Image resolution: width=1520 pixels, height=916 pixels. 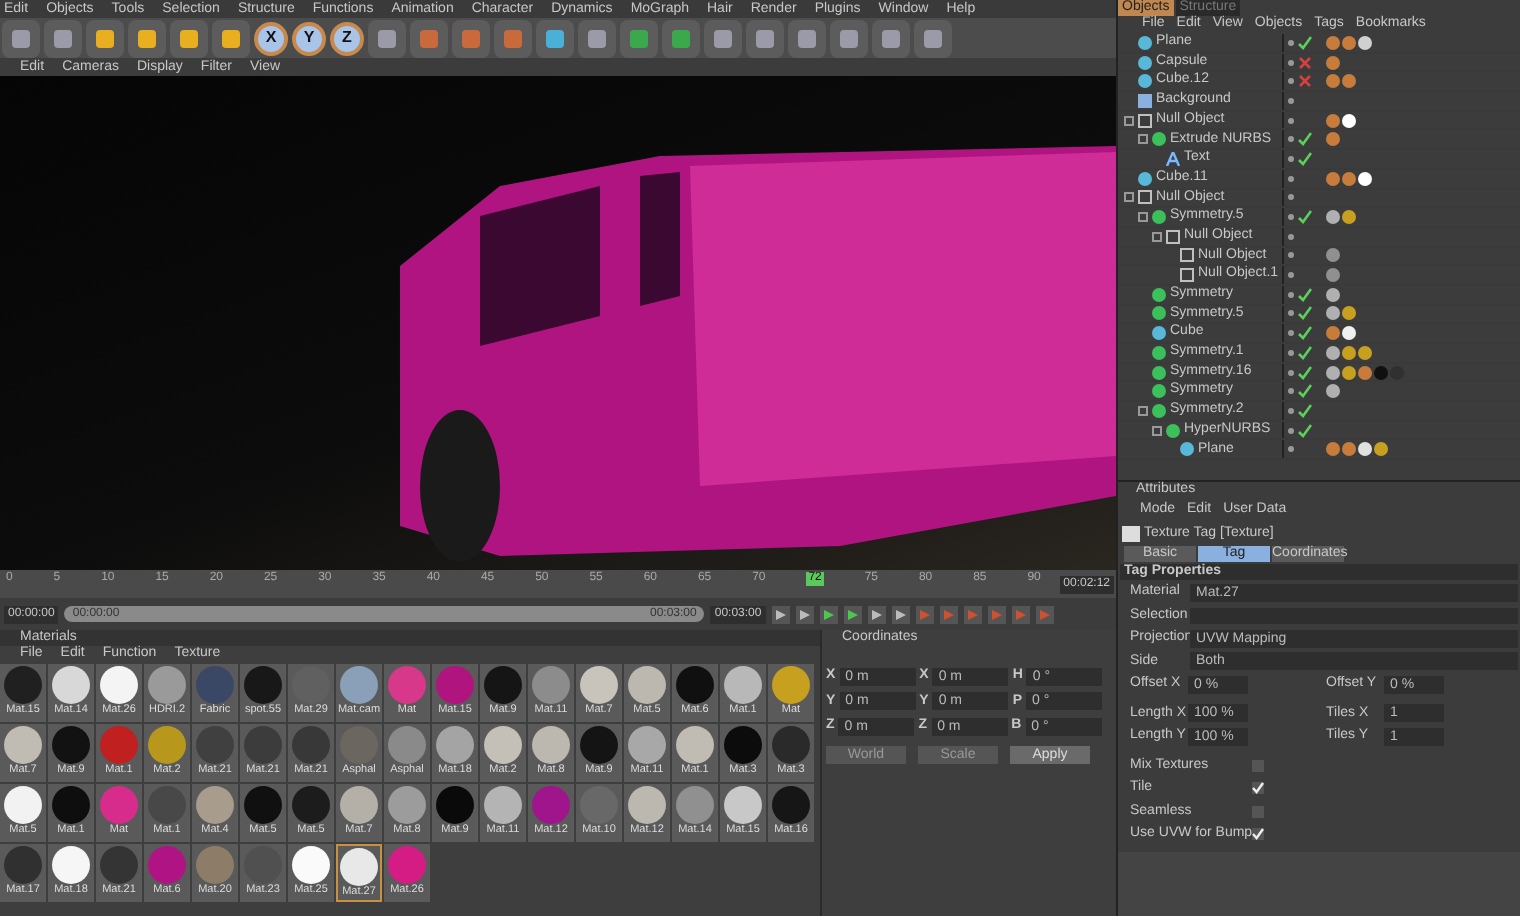 What do you see at coordinates (1159, 217) in the screenshot?
I see `symmetry-object-icon` at bounding box center [1159, 217].